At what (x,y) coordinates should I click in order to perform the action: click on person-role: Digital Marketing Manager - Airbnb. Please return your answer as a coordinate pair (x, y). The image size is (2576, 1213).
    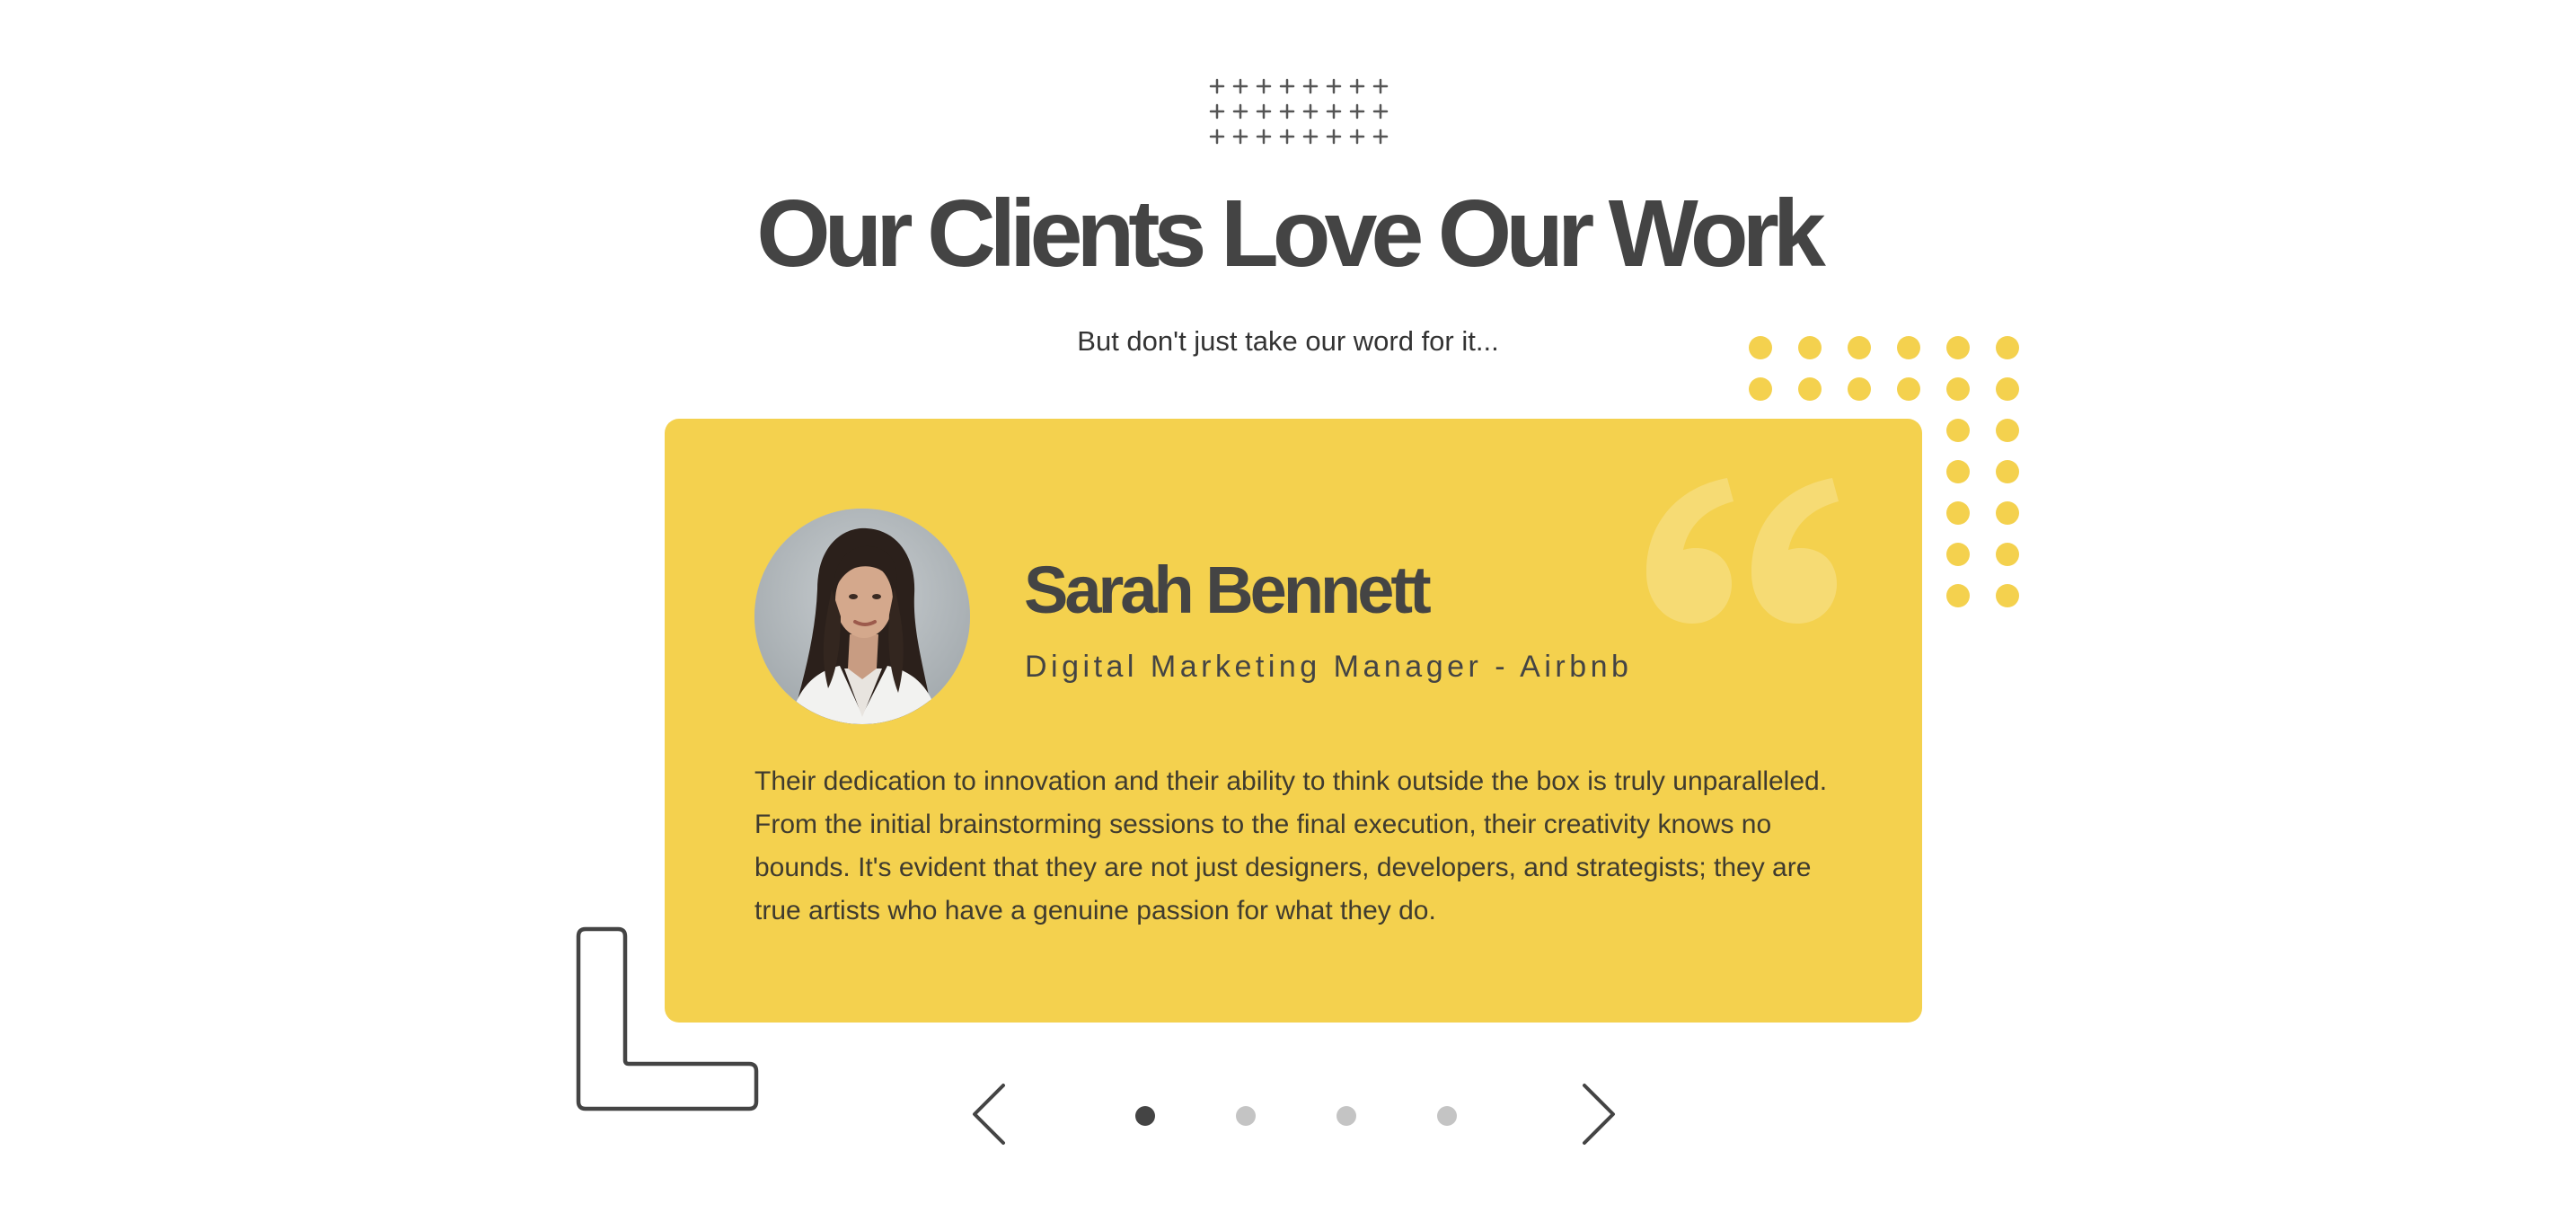
    Looking at the image, I should click on (1329, 667).